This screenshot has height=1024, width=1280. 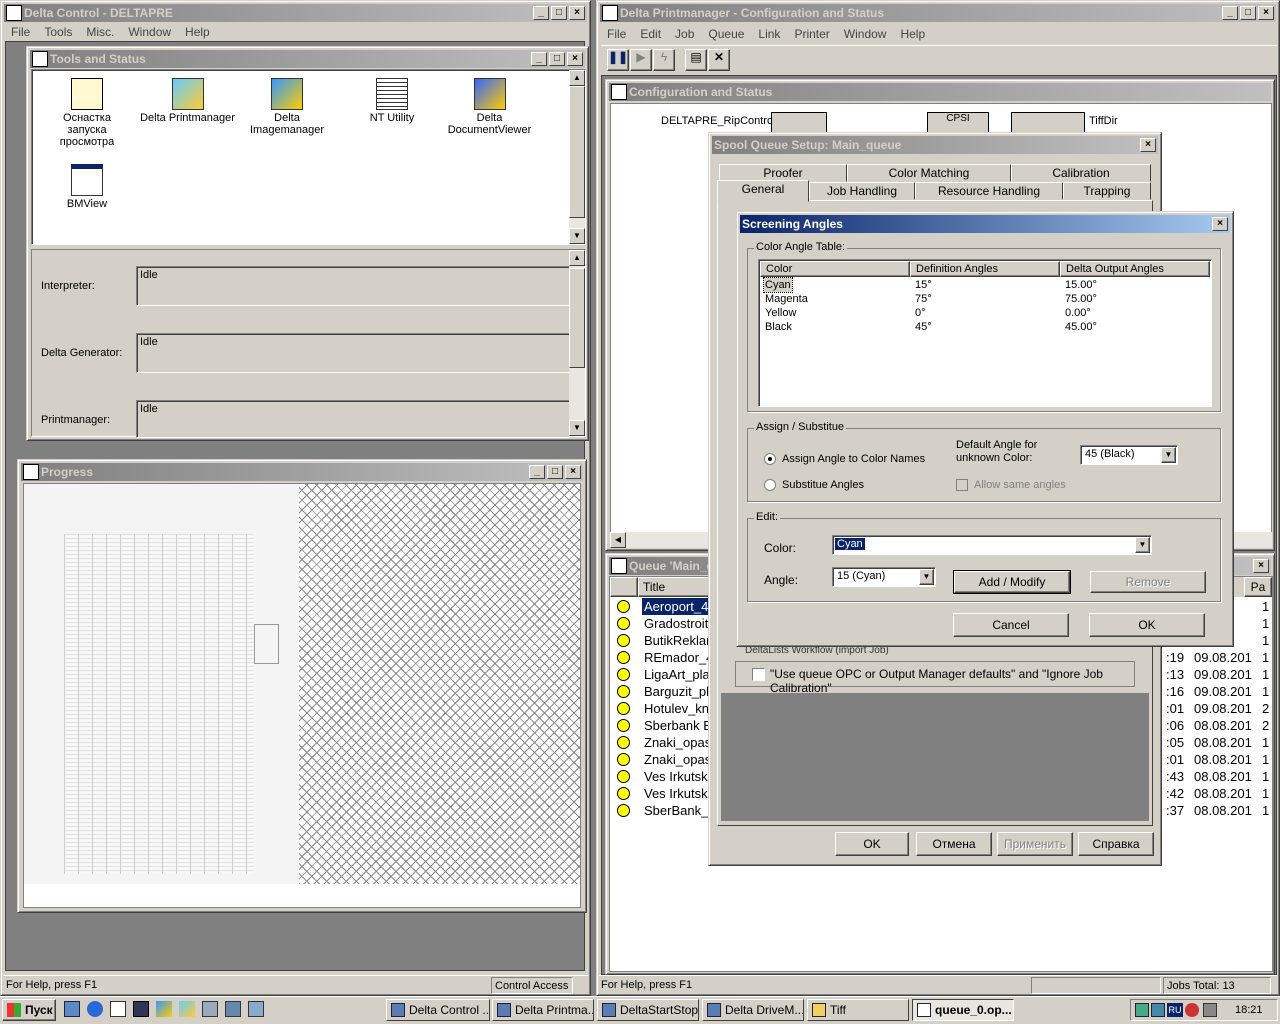 I want to click on tab-trapping: Trapping, so click(x=1107, y=191).